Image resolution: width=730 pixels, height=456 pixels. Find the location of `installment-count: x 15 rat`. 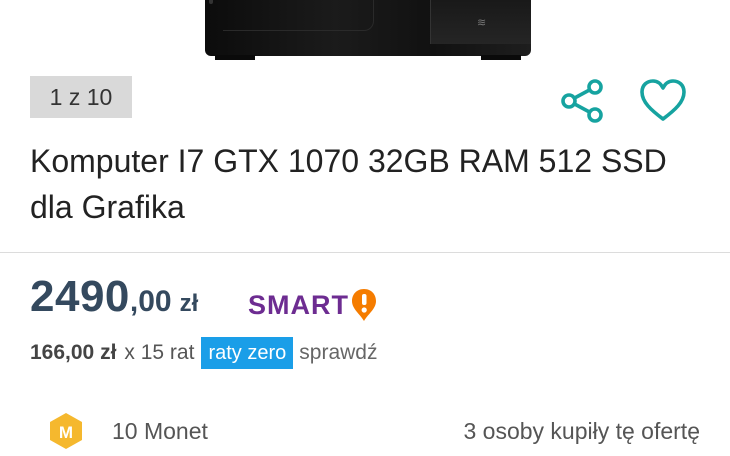

installment-count: x 15 rat is located at coordinates (159, 352).